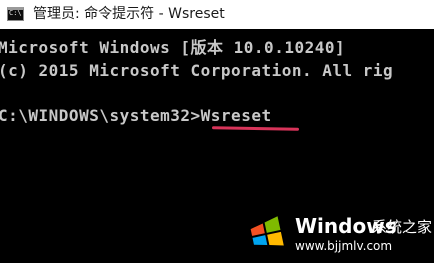 The image size is (434, 263). I want to click on title-bar: C:\ 管理员: 命令提示符 - Wsreset, so click(217, 14).